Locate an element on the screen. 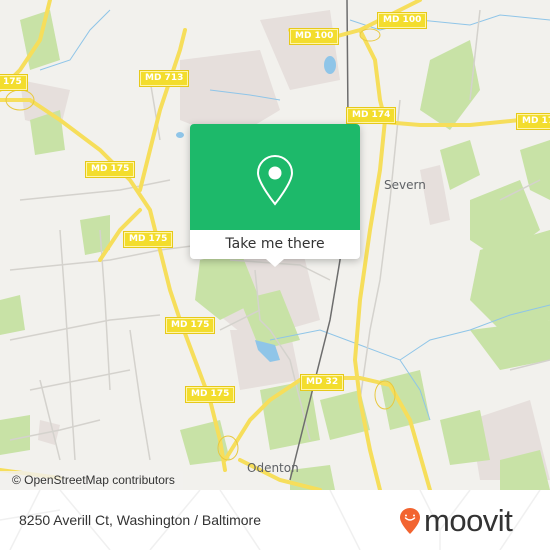 Image resolution: width=550 pixels, height=550 pixels. moovit-logo: moovit is located at coordinates (456, 520).